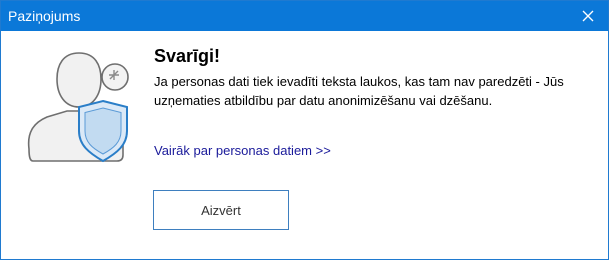  Describe the element at coordinates (187, 56) in the screenshot. I see `dialog-heading: Svarīgi!` at that location.